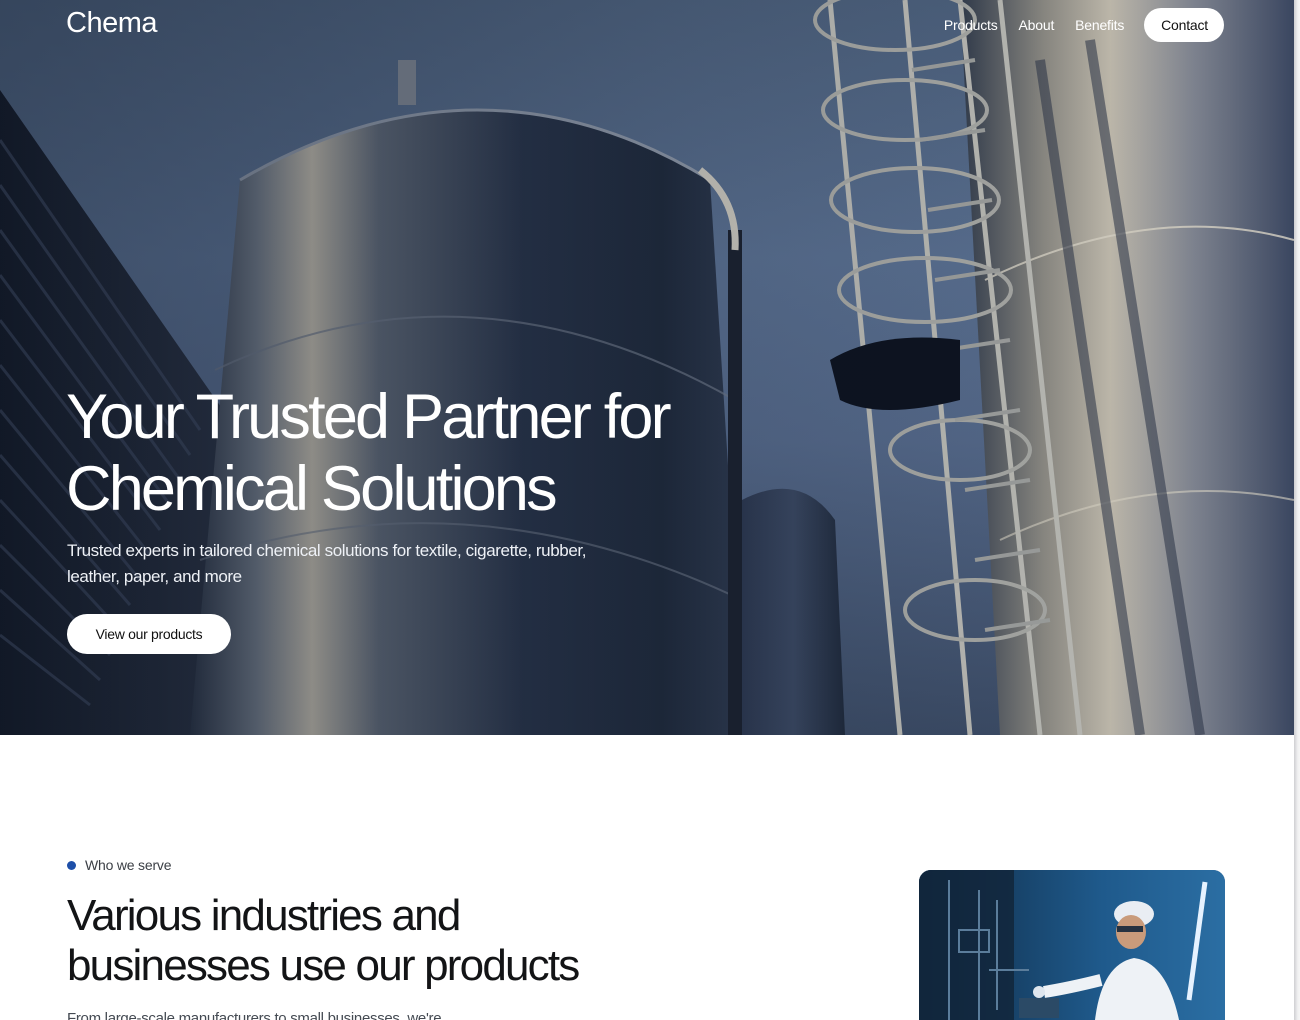  Describe the element at coordinates (312, 489) in the screenshot. I see `hero-title-line-2: Chemical Solutions` at that location.